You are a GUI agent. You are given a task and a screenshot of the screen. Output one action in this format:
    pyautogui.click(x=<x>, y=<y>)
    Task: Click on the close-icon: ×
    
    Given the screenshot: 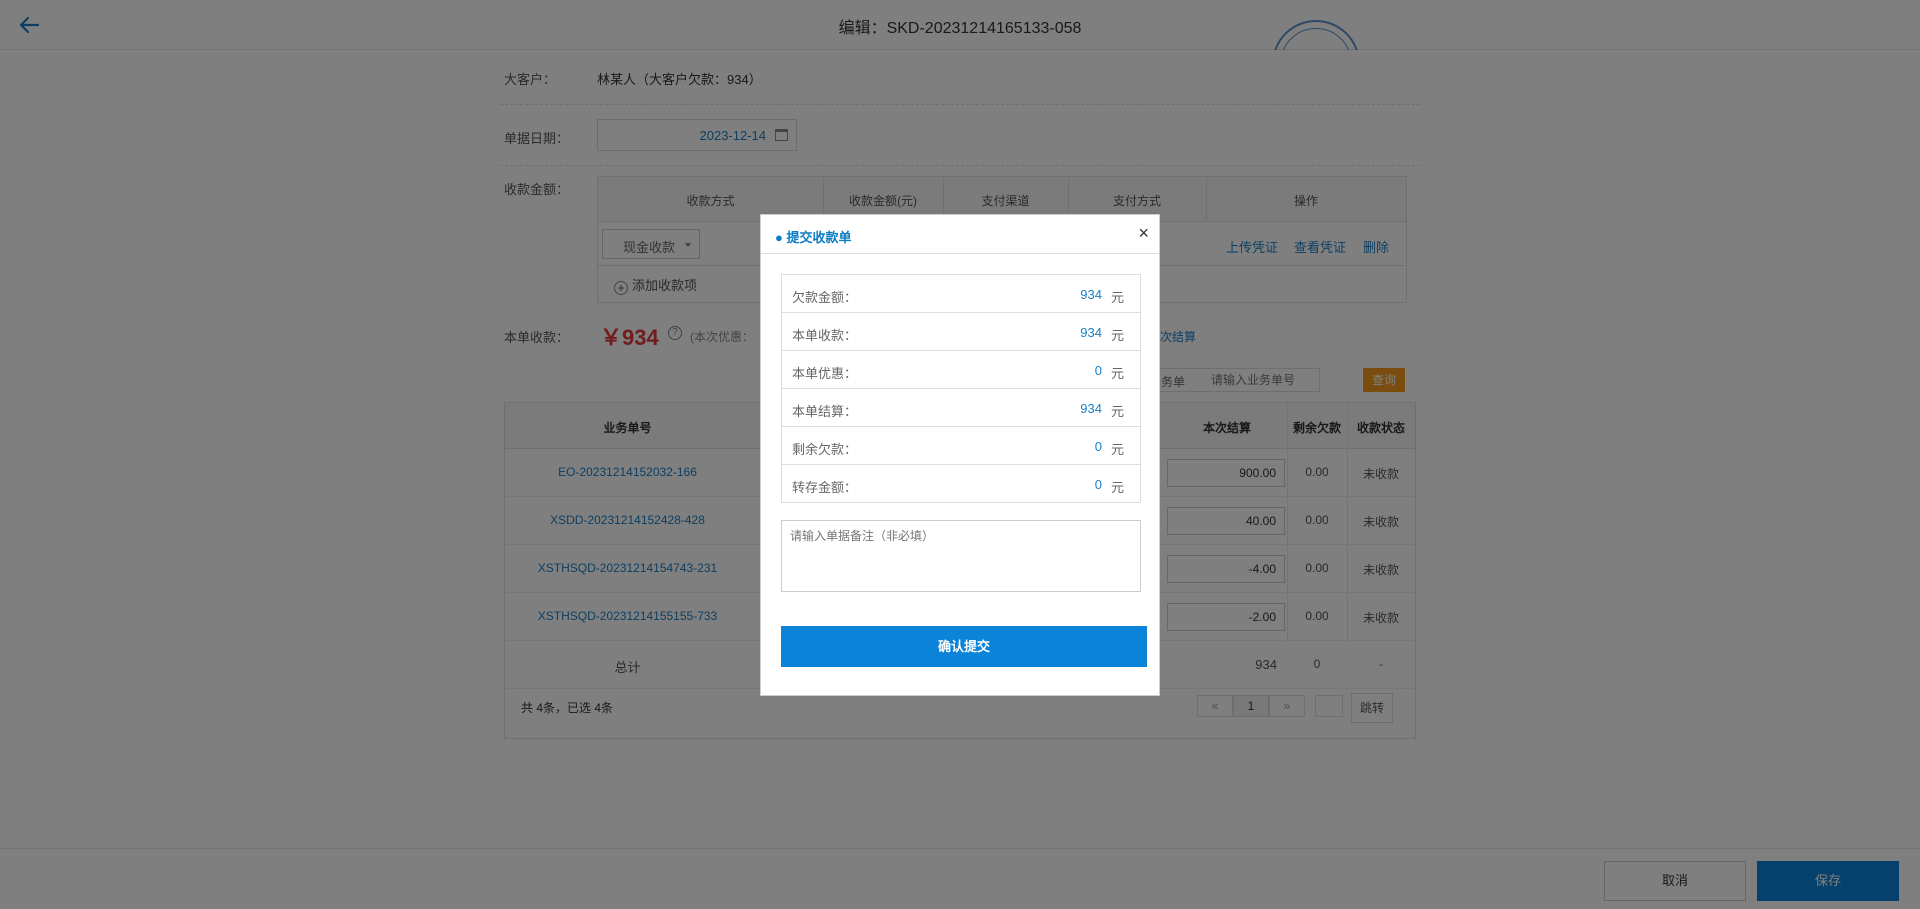 What is the action you would take?
    pyautogui.click(x=1143, y=233)
    